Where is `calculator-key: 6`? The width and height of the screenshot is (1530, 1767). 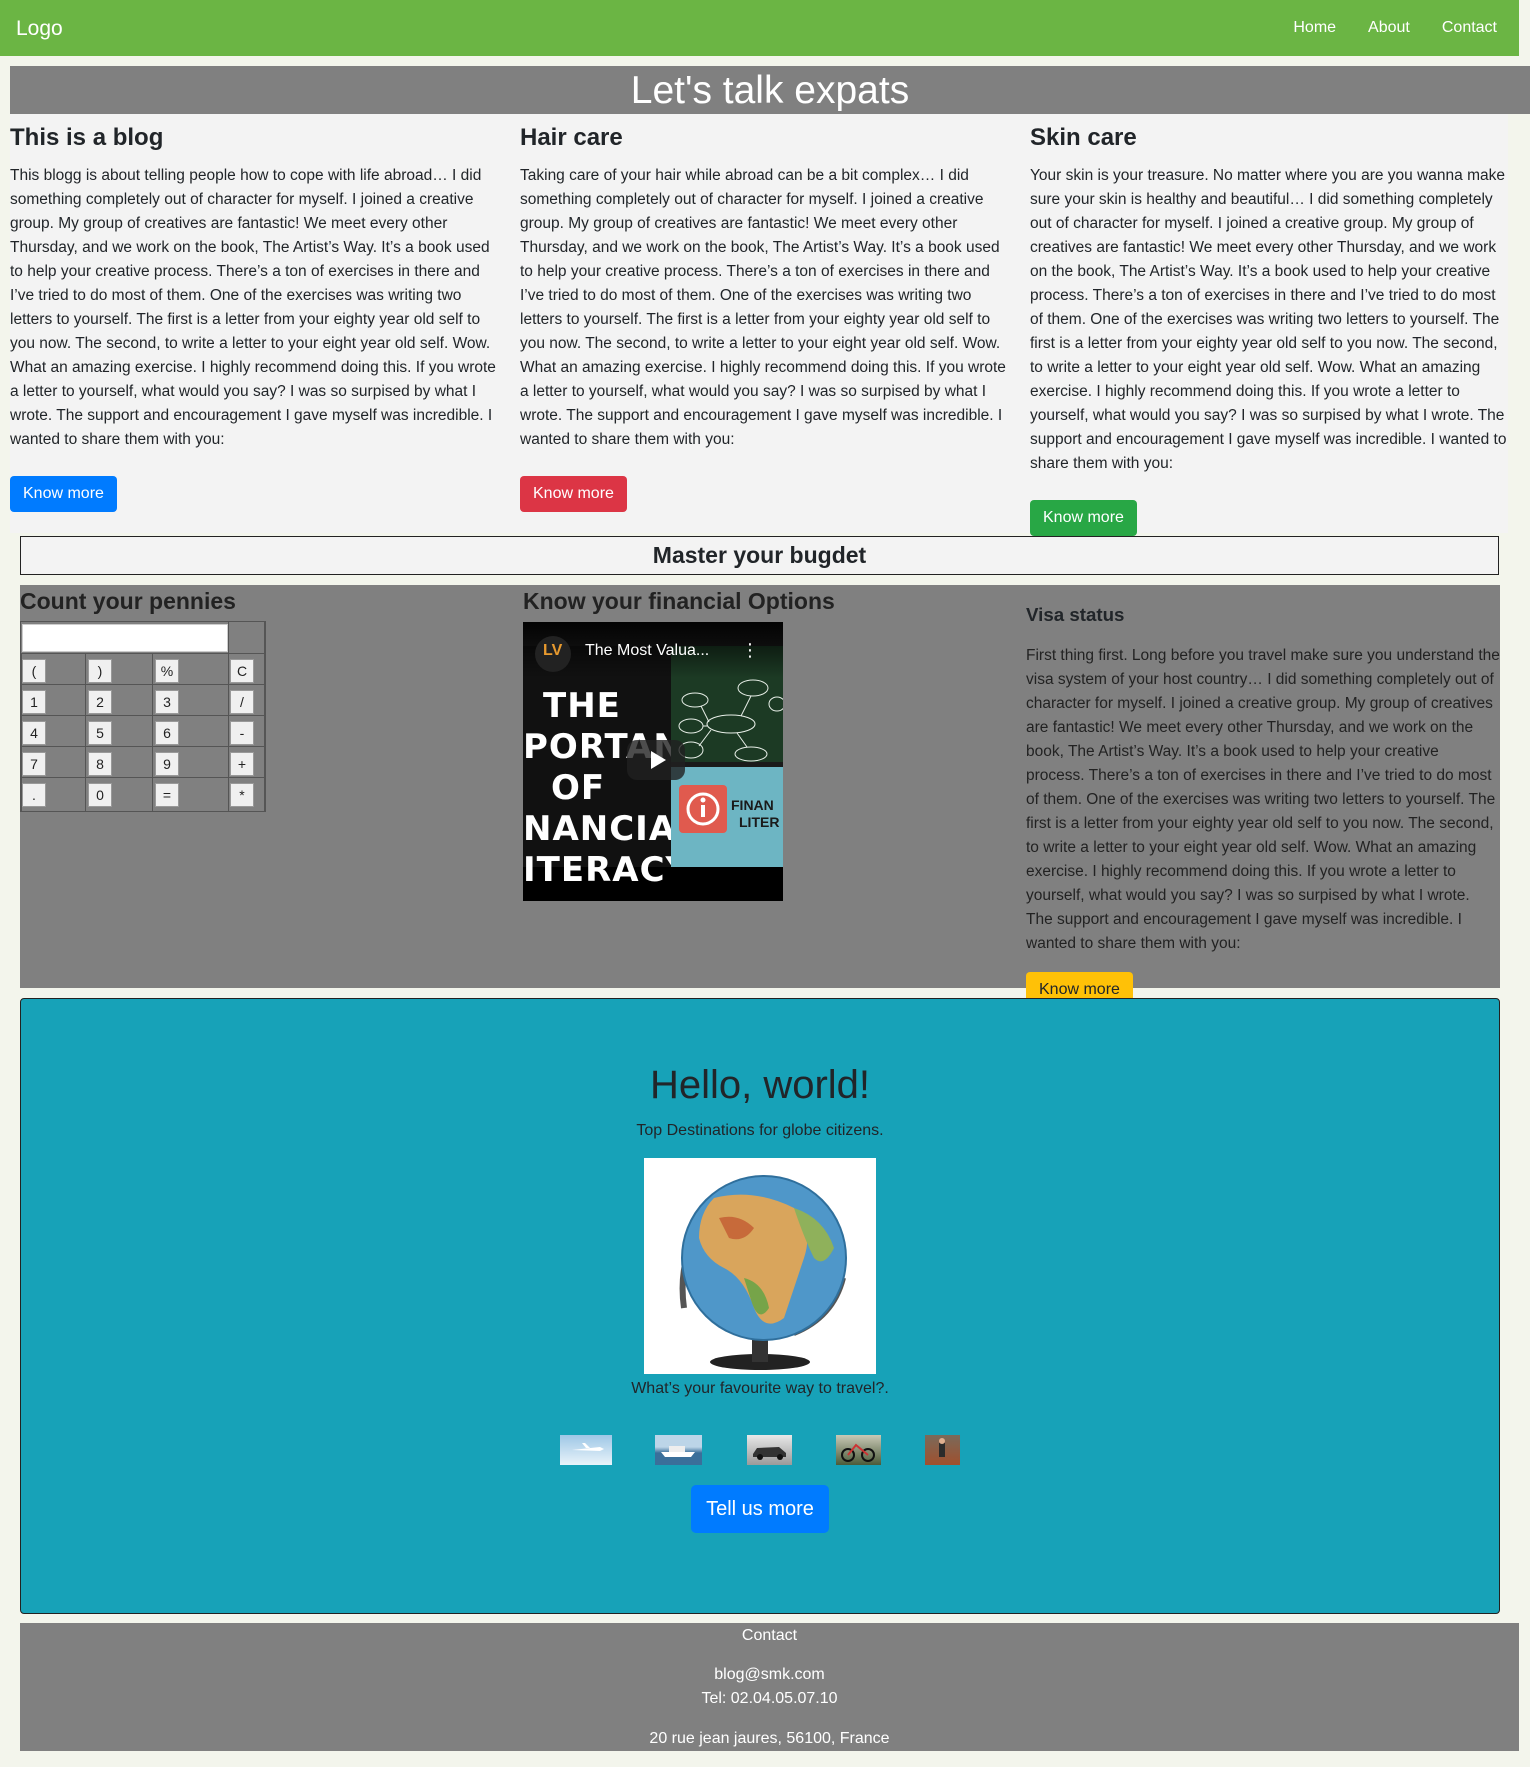
calculator-key: 6 is located at coordinates (167, 733).